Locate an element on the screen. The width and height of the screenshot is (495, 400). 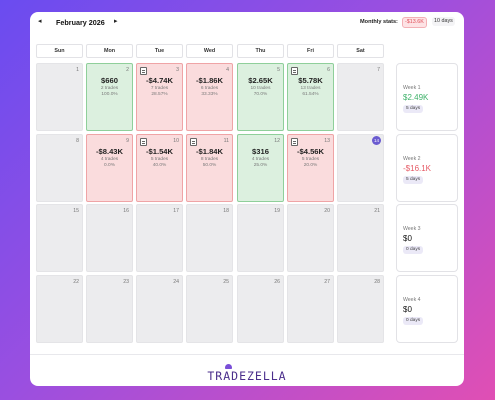
week-label: Week 1 is located at coordinates (412, 88).